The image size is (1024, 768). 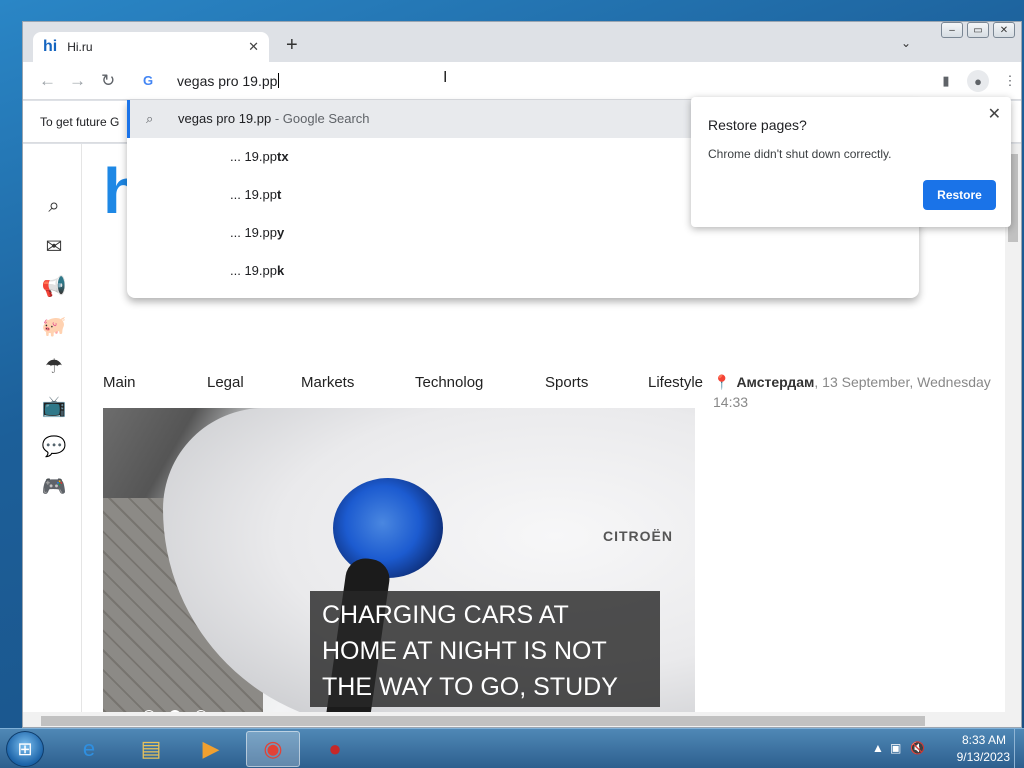 What do you see at coordinates (994, 114) in the screenshot?
I see `close-icon: ✕` at bounding box center [994, 114].